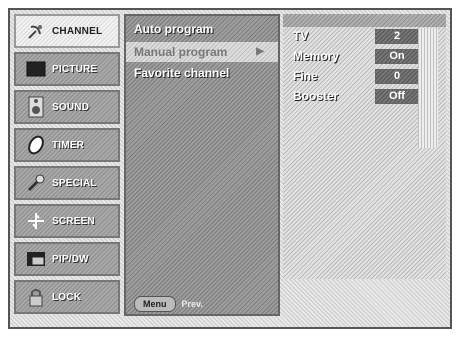 This screenshot has height=337, width=460. I want to click on sidebar-item-label: TIMER, so click(68, 145).